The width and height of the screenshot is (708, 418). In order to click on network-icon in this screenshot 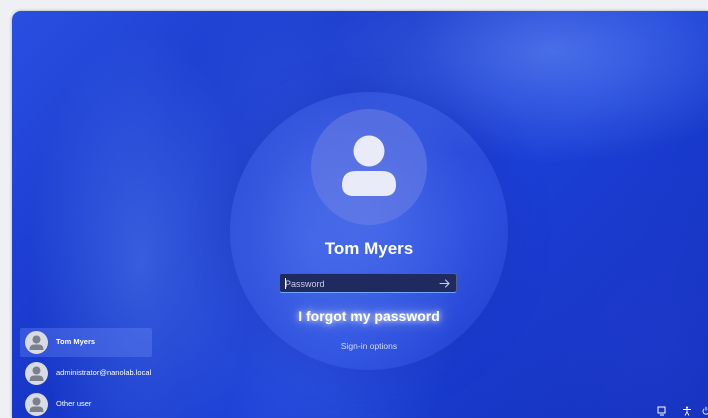, I will do `click(661, 411)`.